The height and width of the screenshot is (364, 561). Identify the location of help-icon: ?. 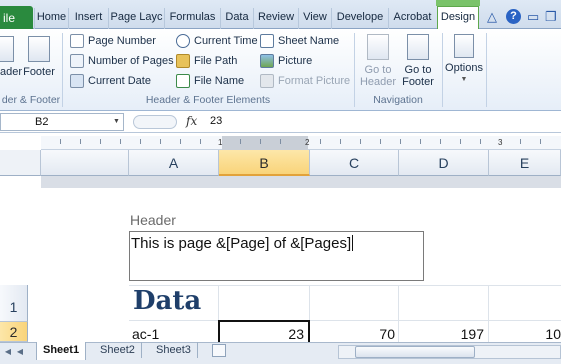
(513, 16).